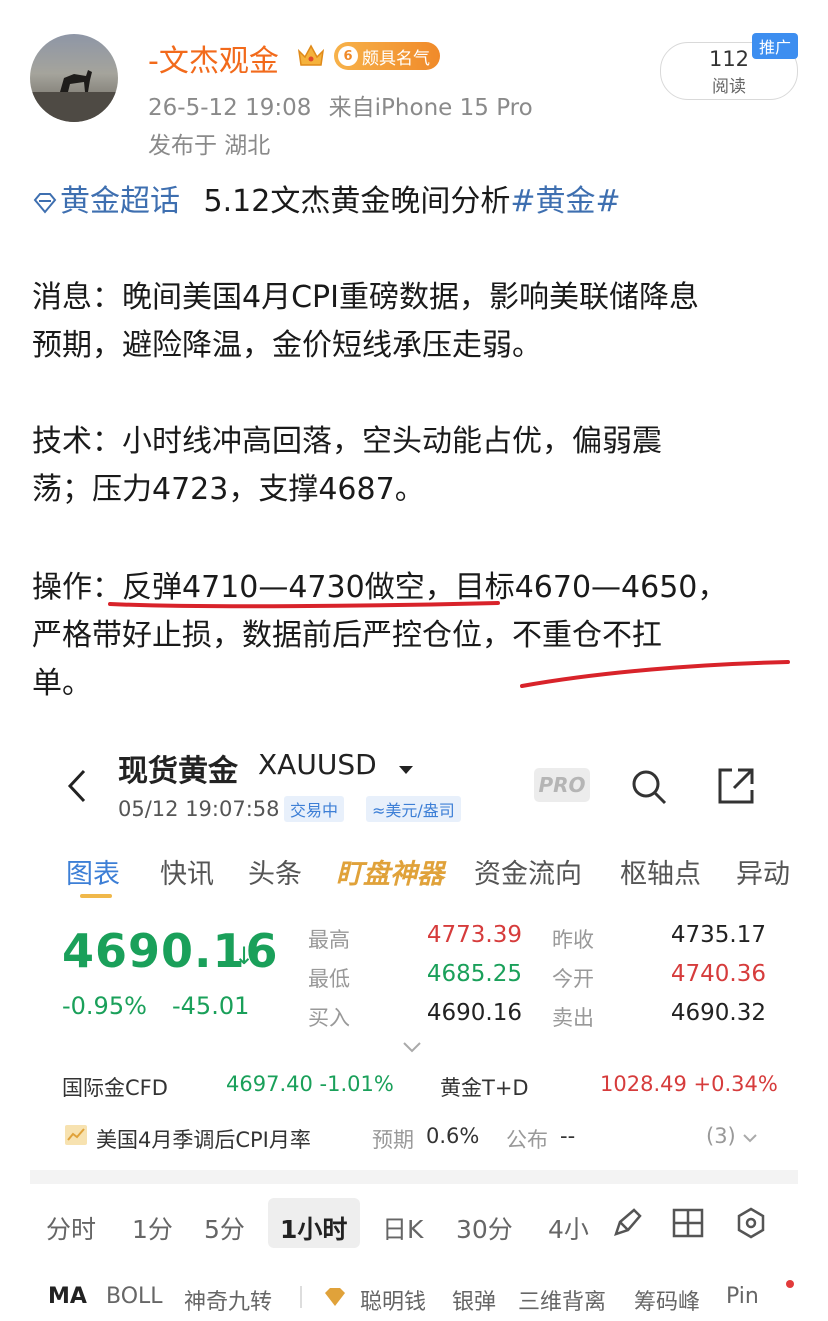 The height and width of the screenshot is (1321, 828). Describe the element at coordinates (301, 1297) in the screenshot. I see `indicator-divider` at that location.